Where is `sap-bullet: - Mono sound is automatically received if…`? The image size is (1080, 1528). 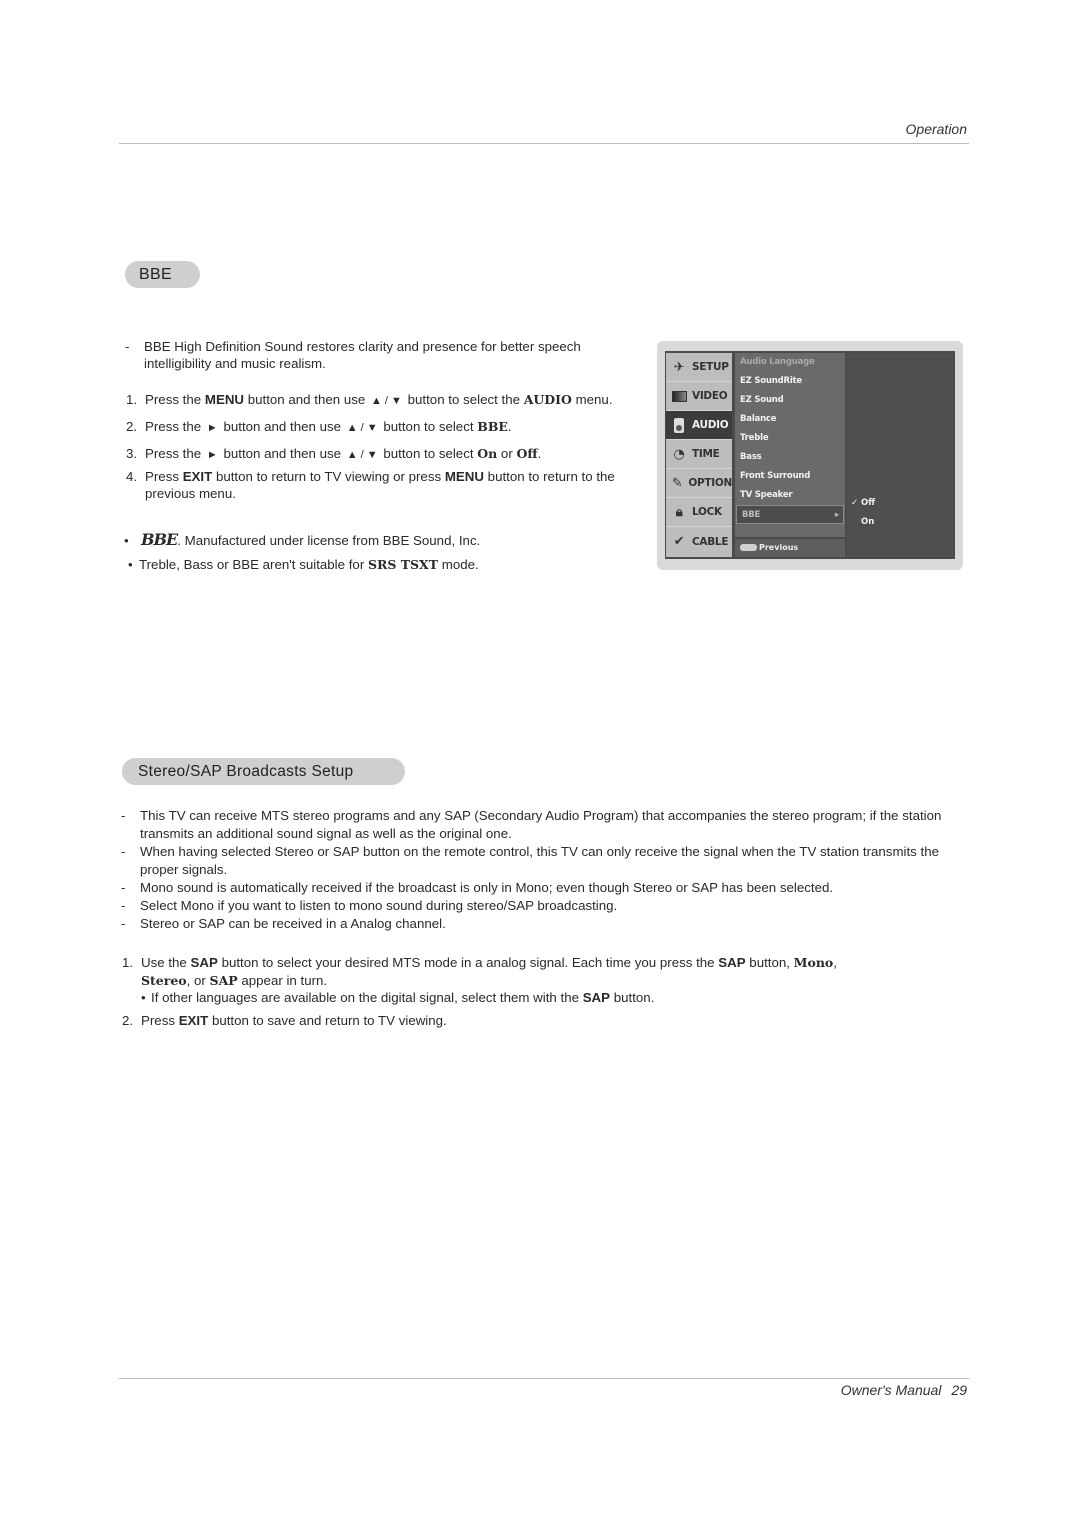
sap-bullet: - Mono sound is automatically received if… is located at coordinates (477, 887).